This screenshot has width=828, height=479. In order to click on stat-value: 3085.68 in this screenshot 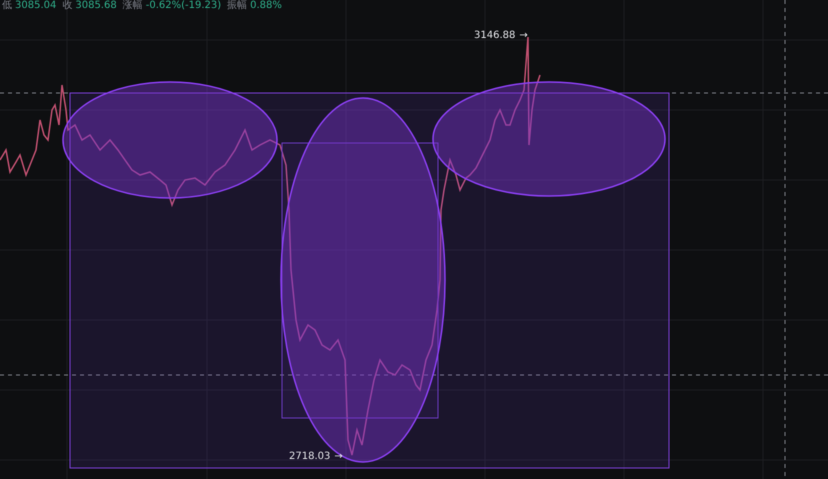, I will do `click(96, 6)`.